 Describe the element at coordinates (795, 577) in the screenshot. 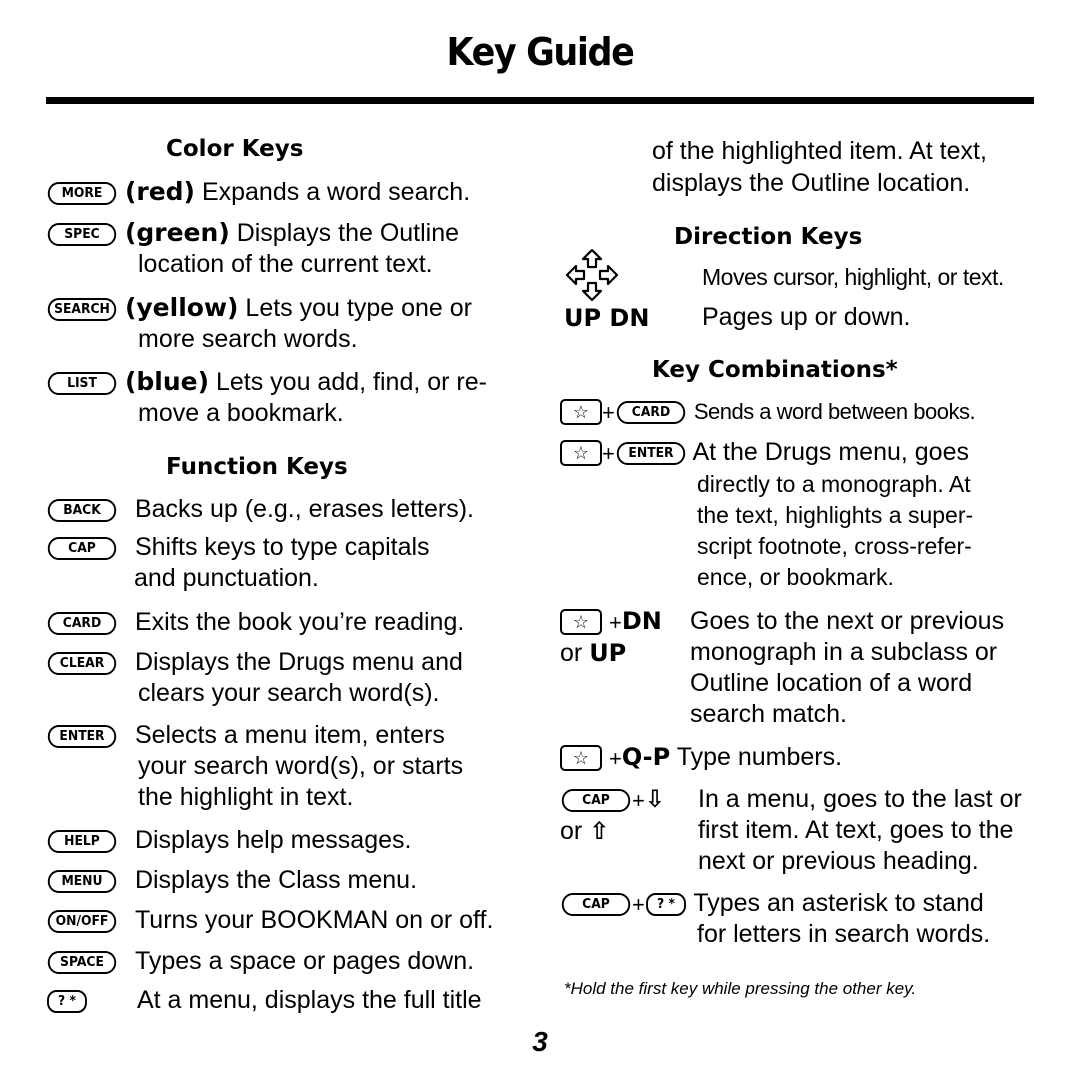

I see `desc-line: ence, or bookmark.` at that location.